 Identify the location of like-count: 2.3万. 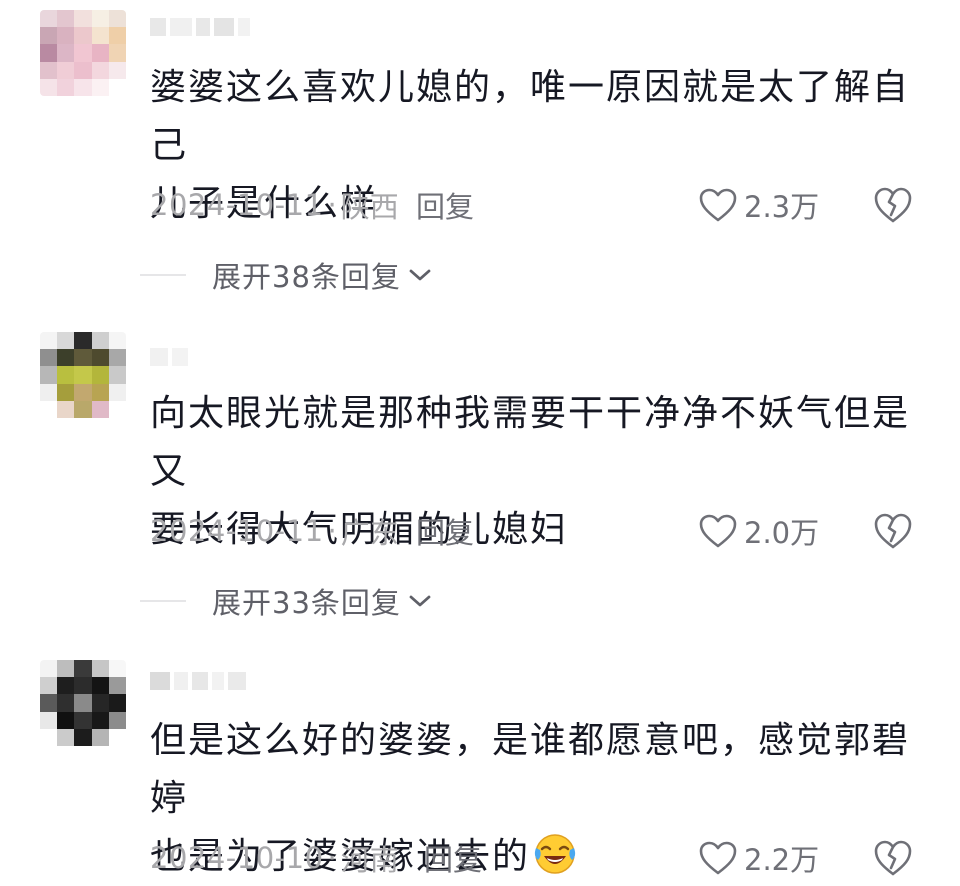
(782, 207).